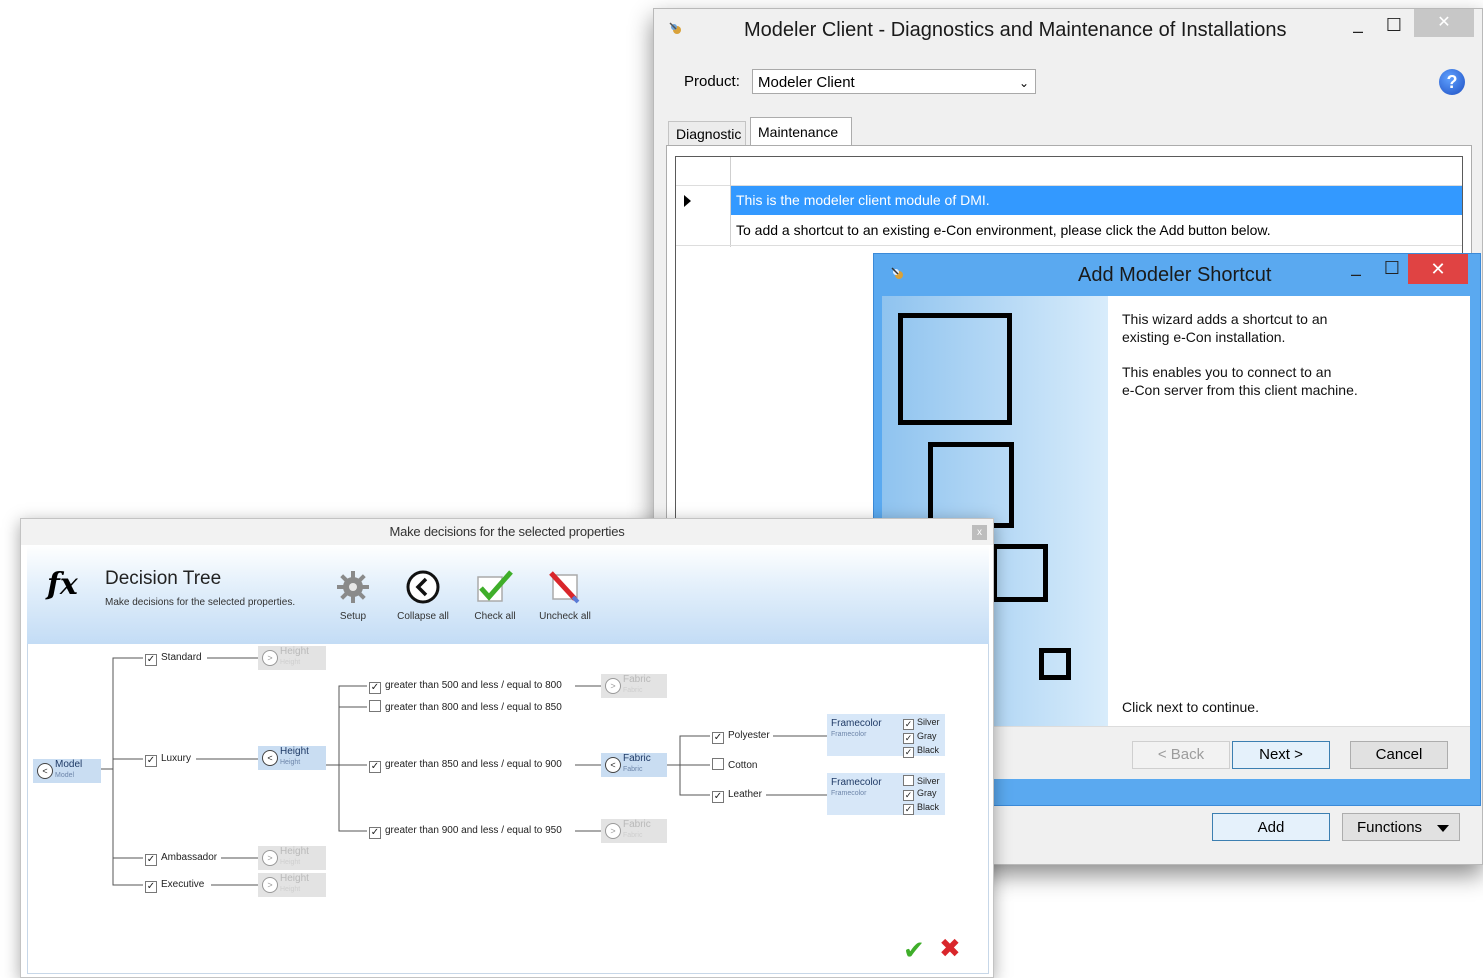 The image size is (1483, 978). What do you see at coordinates (687, 201) in the screenshot?
I see `current-row-arrow-icon` at bounding box center [687, 201].